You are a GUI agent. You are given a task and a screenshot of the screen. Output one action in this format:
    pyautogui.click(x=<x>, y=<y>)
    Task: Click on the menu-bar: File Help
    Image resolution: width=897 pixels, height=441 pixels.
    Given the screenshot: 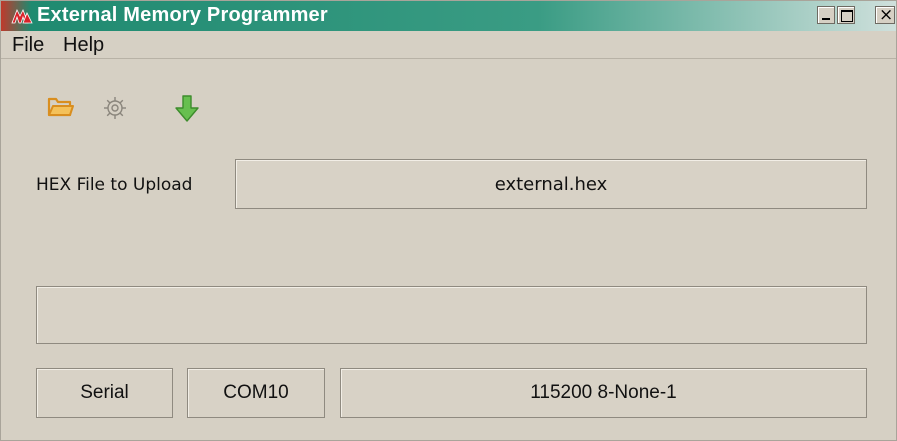 What is the action you would take?
    pyautogui.click(x=448, y=45)
    